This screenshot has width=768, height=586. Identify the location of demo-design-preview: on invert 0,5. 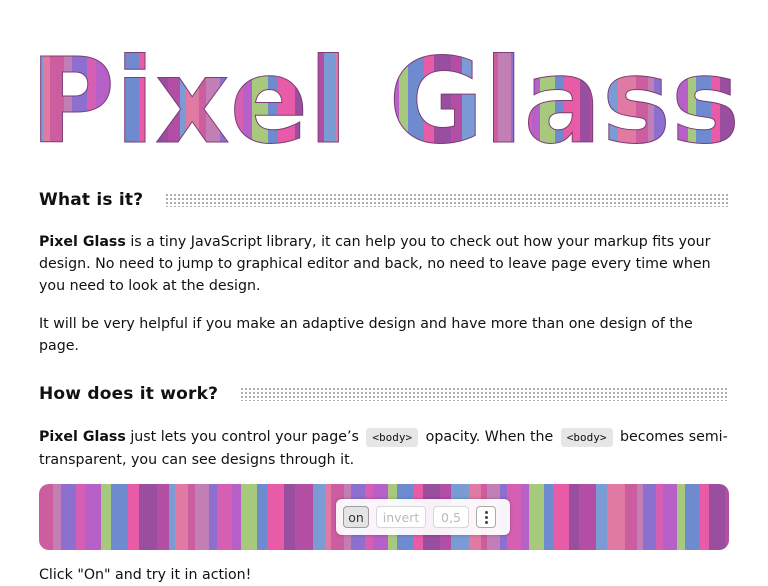
(384, 517).